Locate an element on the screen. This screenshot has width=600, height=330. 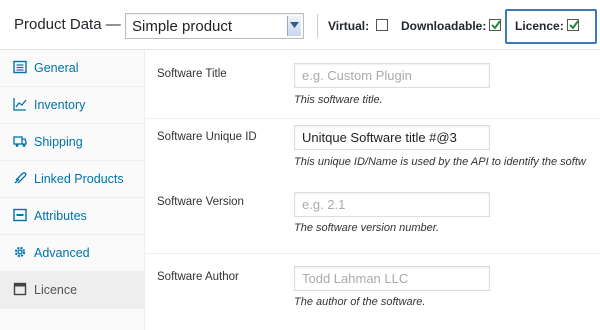
software-author-placeholder: Todd Lahman LLC is located at coordinates (355, 278).